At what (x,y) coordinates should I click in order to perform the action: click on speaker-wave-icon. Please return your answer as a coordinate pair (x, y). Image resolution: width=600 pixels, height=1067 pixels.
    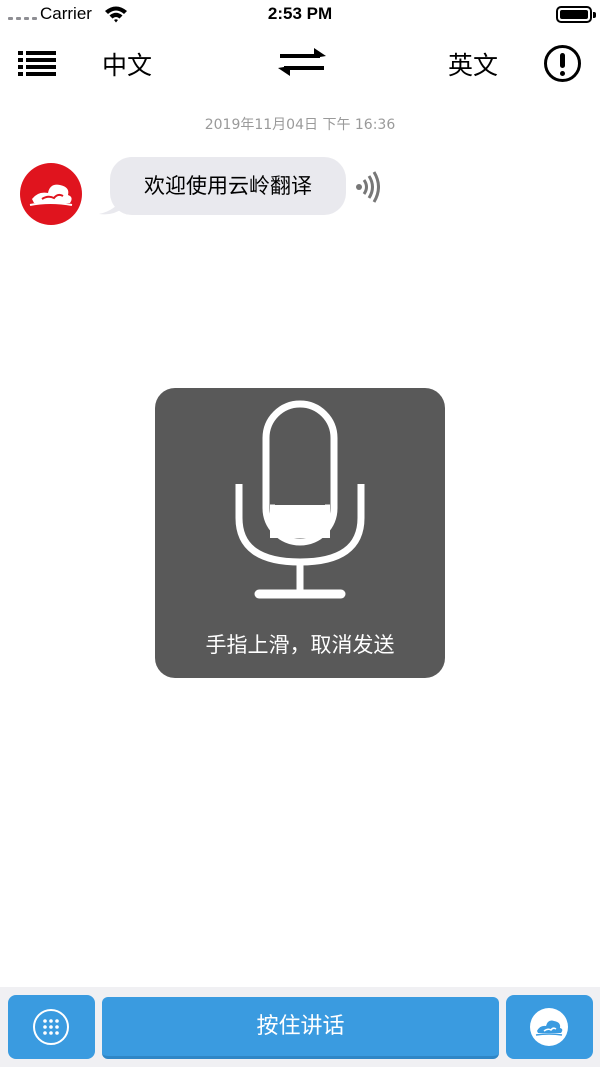
    Looking at the image, I should click on (368, 187).